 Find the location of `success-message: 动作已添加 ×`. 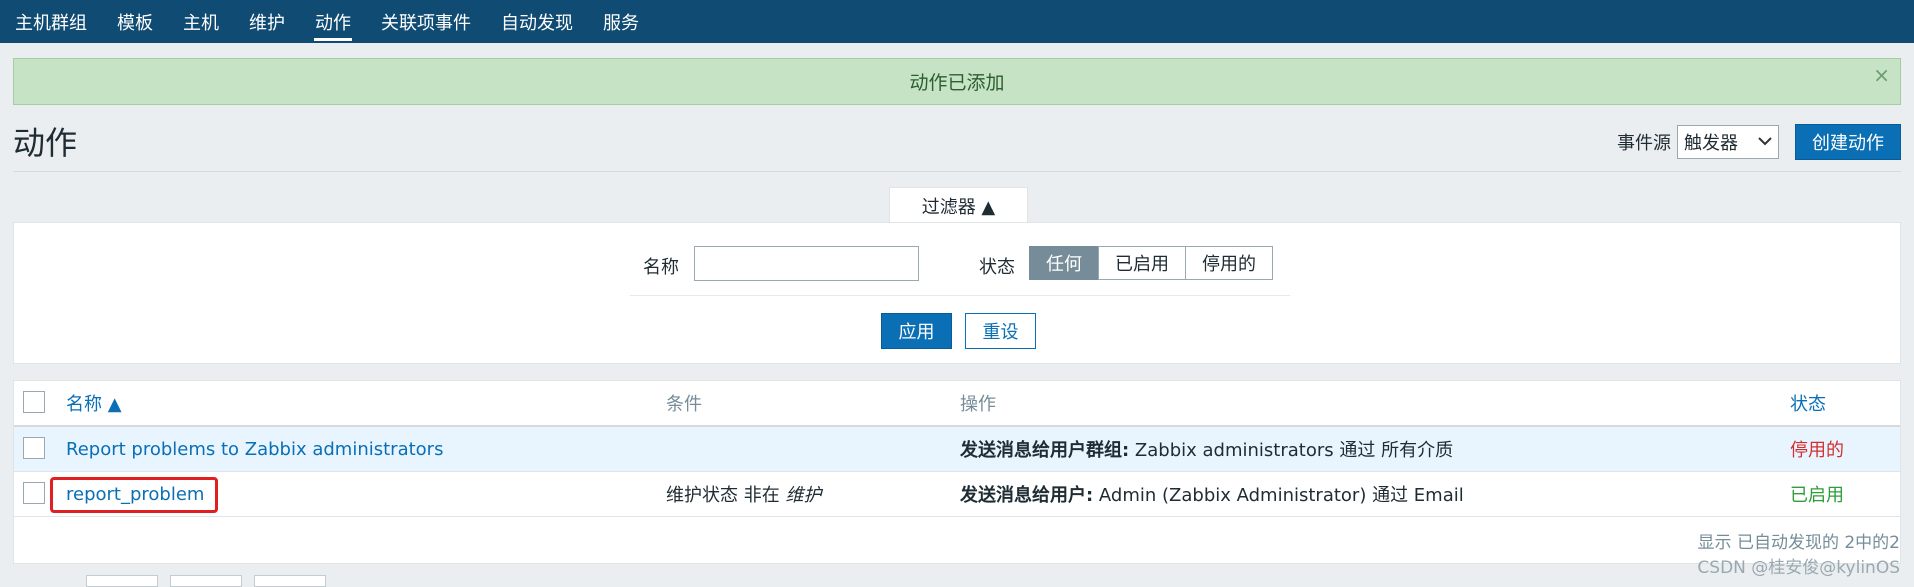

success-message: 动作已添加 × is located at coordinates (957, 81).